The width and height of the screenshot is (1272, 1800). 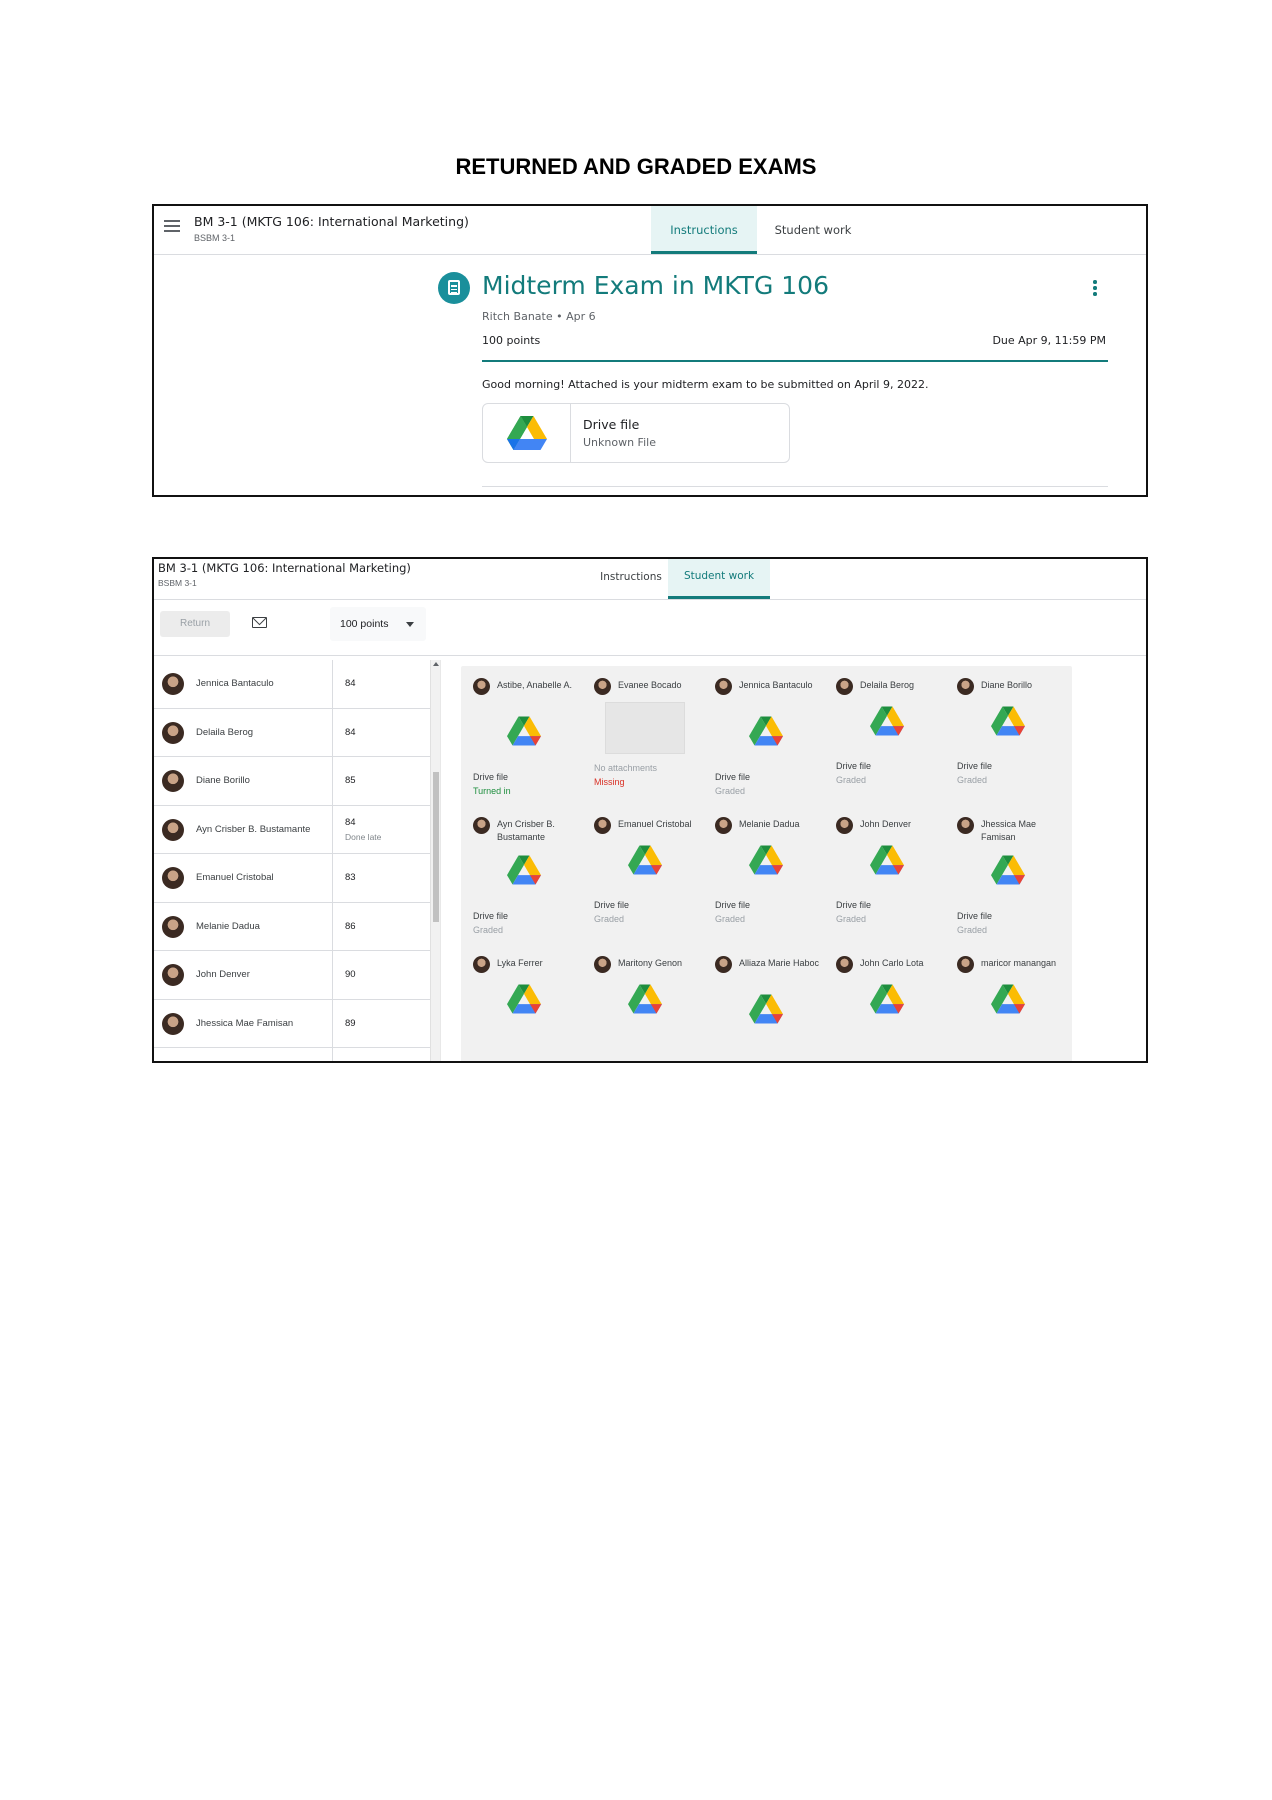 I want to click on student-row: Ayn Crisber B. Bustamante 84 Done late, so click(x=292, y=829).